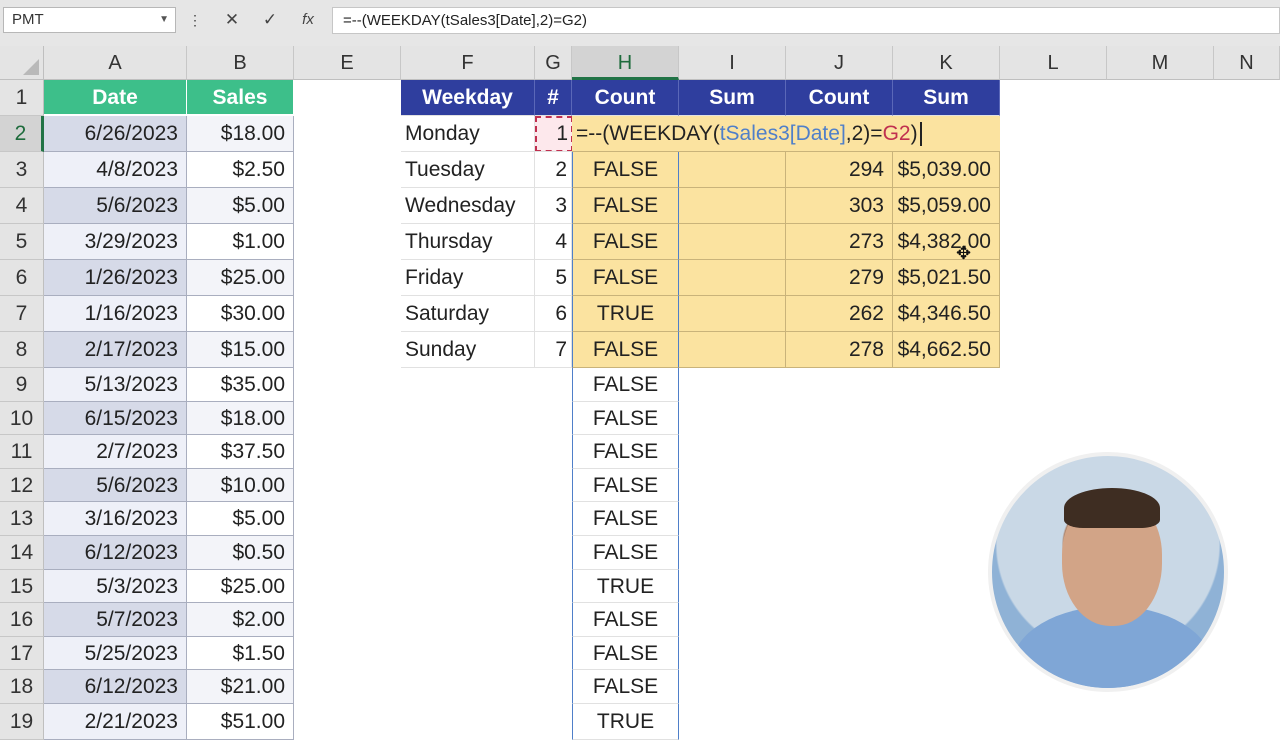 The image size is (1280, 740). What do you see at coordinates (1247, 63) in the screenshot?
I see `column-header-n: N` at bounding box center [1247, 63].